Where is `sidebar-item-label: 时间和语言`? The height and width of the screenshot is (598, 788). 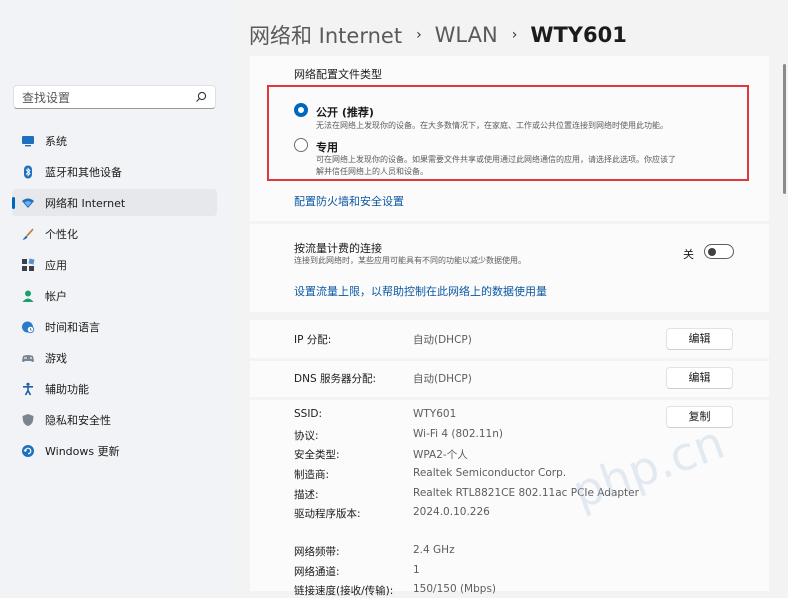 sidebar-item-label: 时间和语言 is located at coordinates (72, 327).